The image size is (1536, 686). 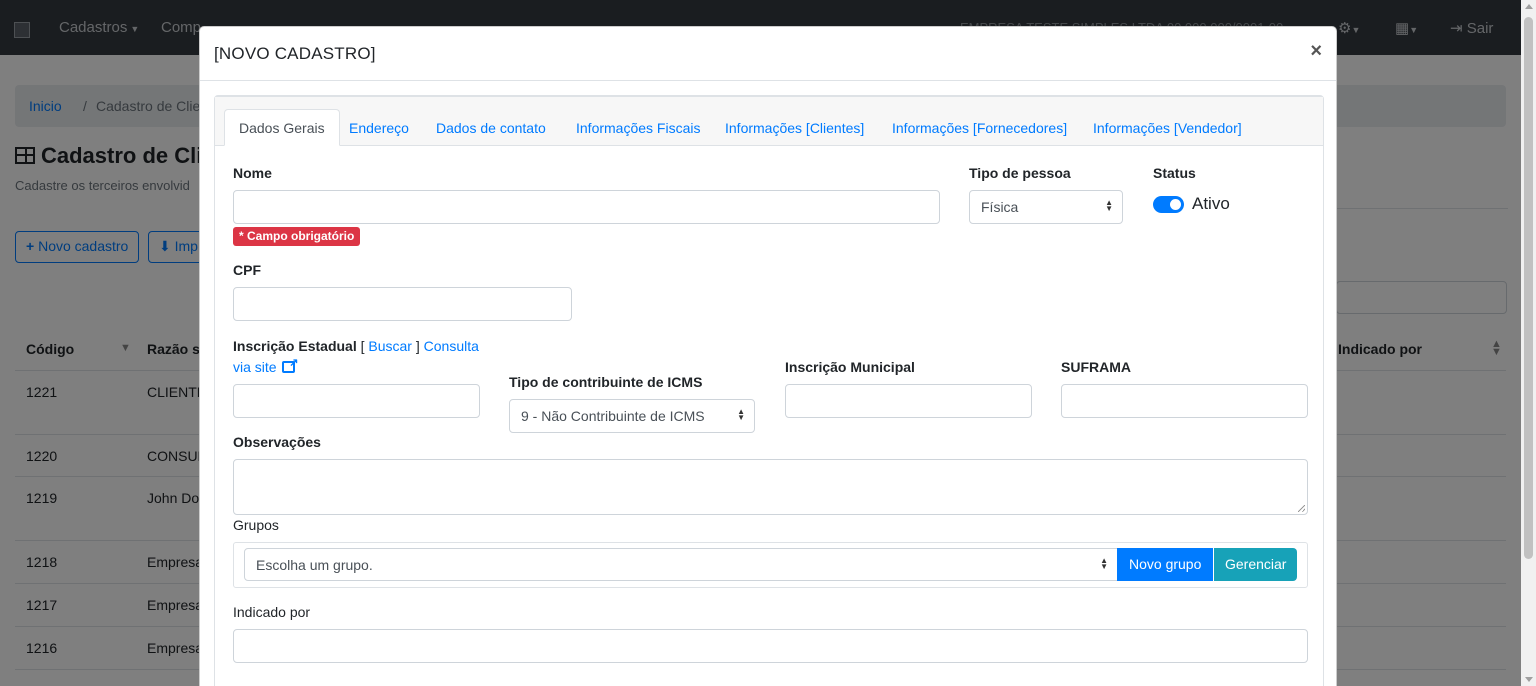 What do you see at coordinates (295, 346) in the screenshot?
I see `ie-label-text: Inscrição Estadual` at bounding box center [295, 346].